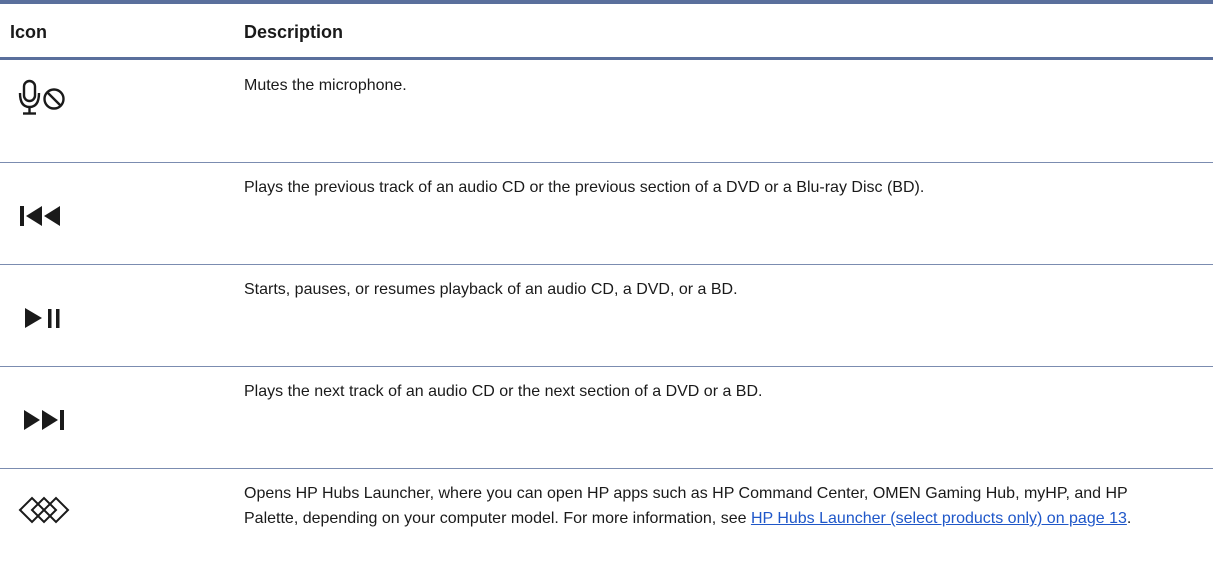 The height and width of the screenshot is (579, 1213). What do you see at coordinates (29, 32) in the screenshot?
I see `header-icon: Icon` at bounding box center [29, 32].